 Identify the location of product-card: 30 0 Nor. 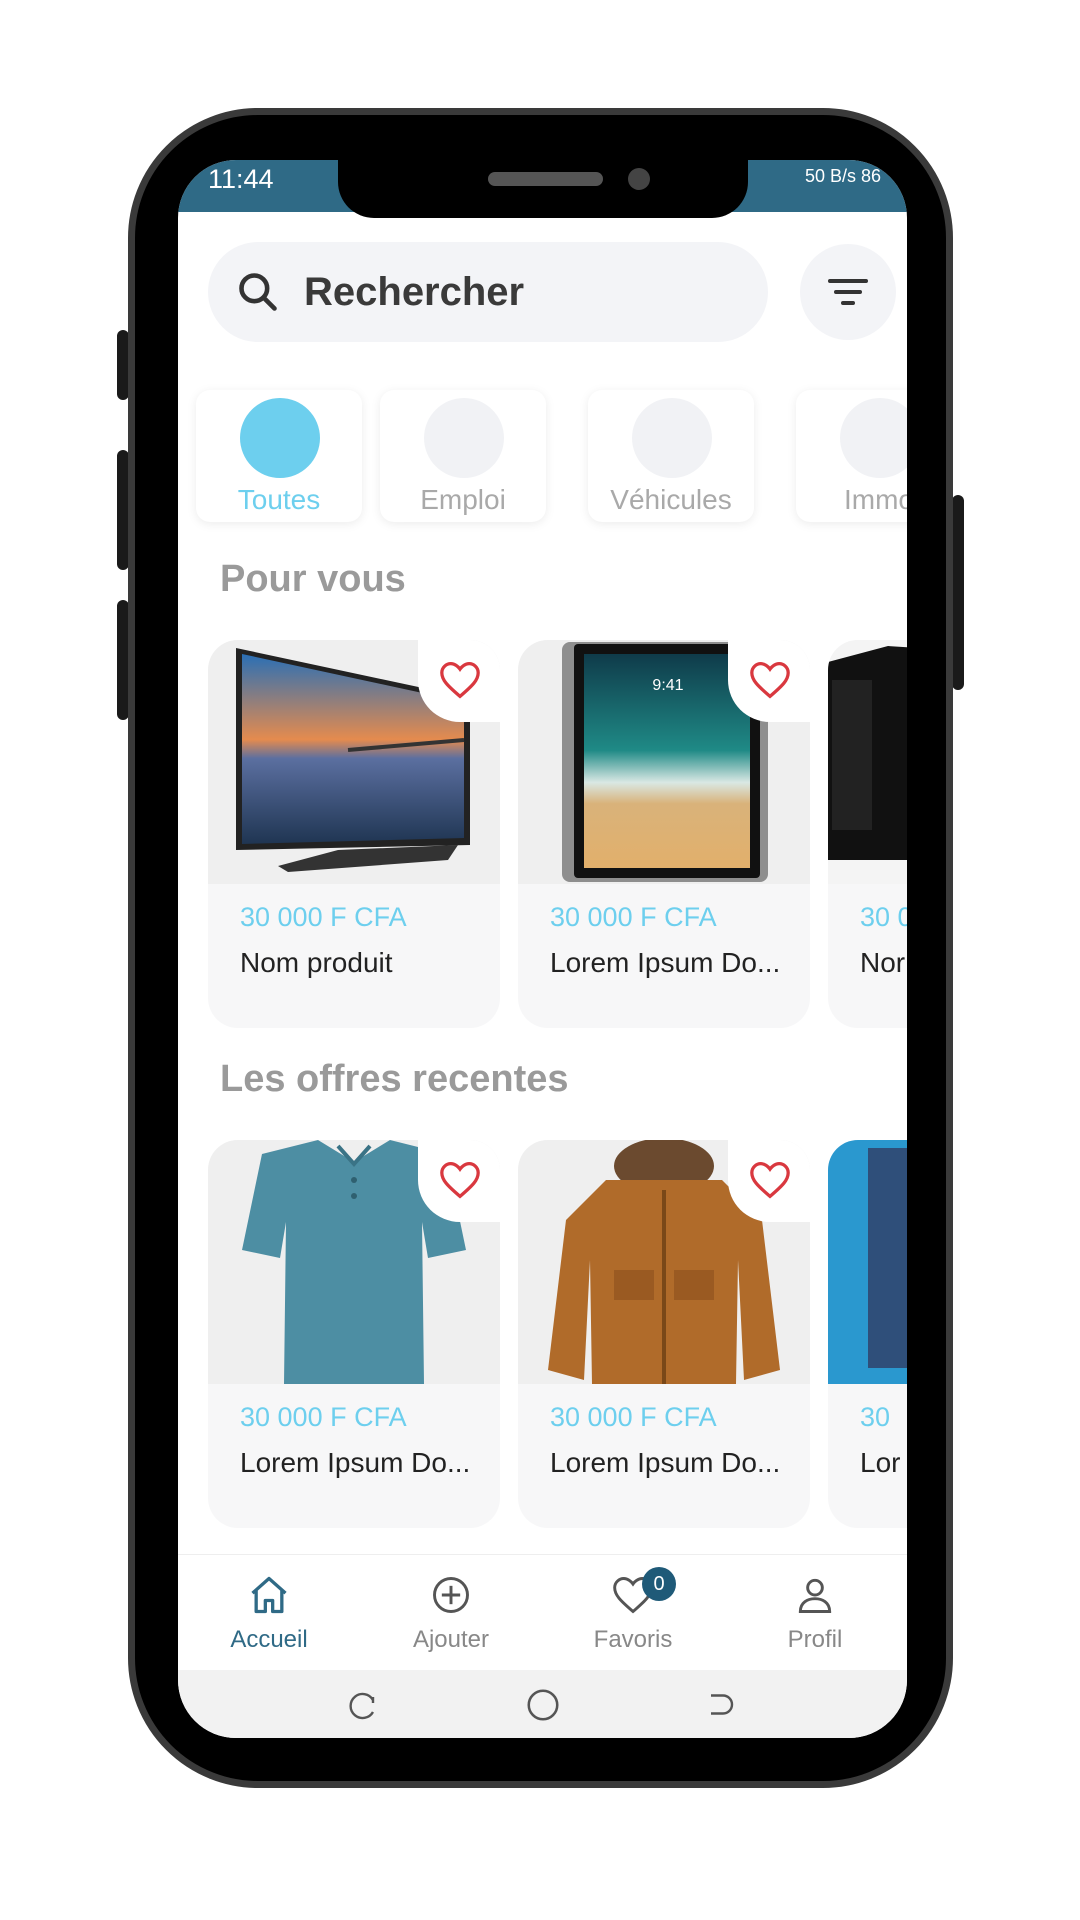
(867, 834).